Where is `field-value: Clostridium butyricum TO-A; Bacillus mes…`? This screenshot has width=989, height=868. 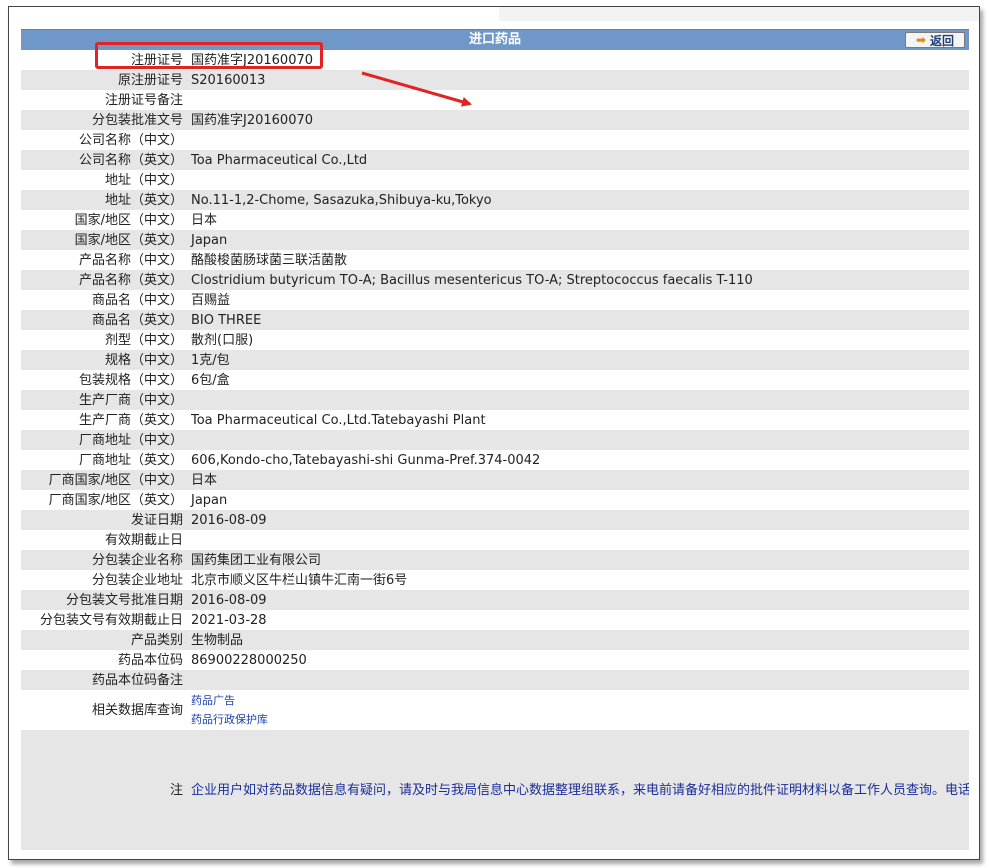
field-value: Clostridium butyricum TO-A; Bacillus mes… is located at coordinates (578, 280).